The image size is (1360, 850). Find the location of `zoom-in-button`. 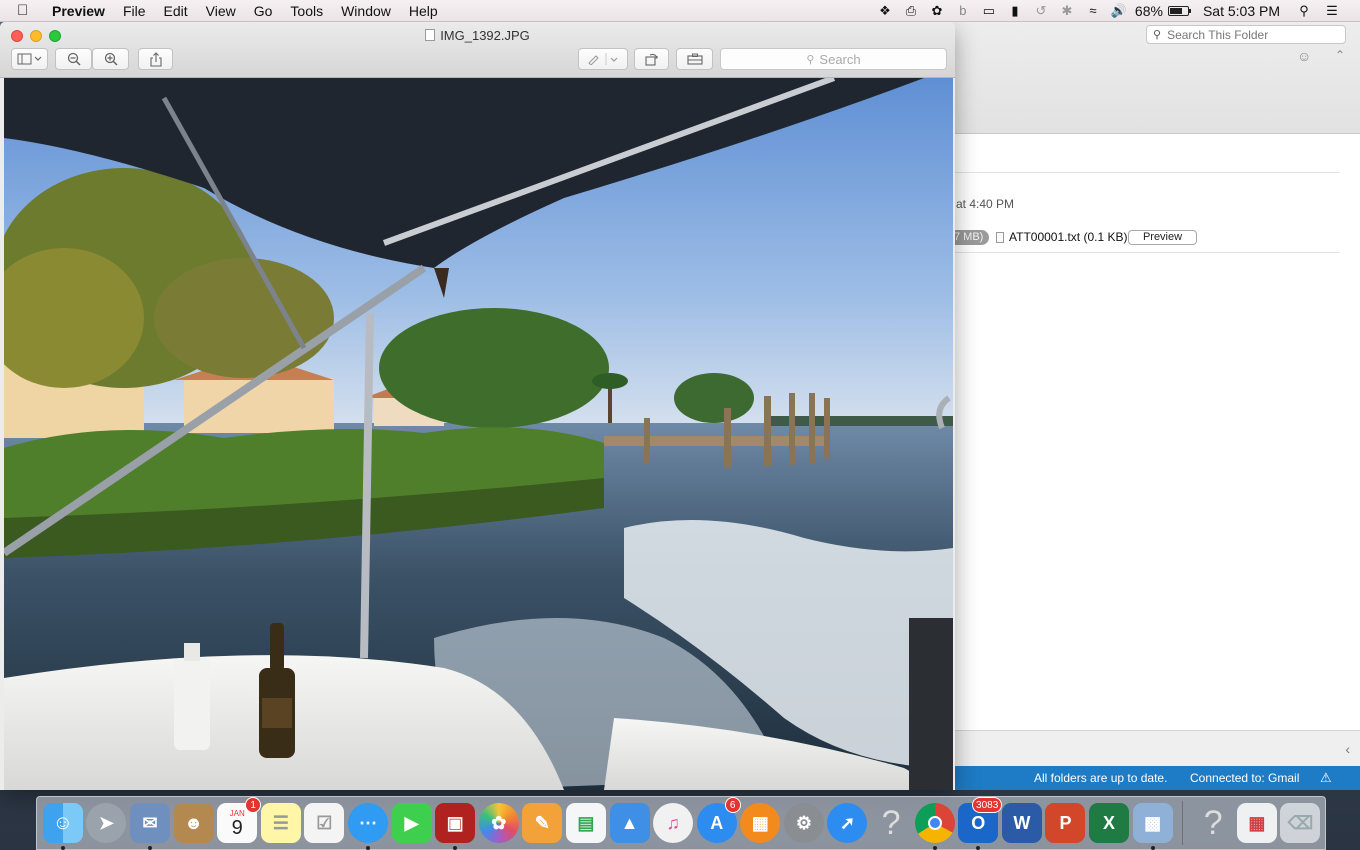

zoom-in-button is located at coordinates (110, 59).